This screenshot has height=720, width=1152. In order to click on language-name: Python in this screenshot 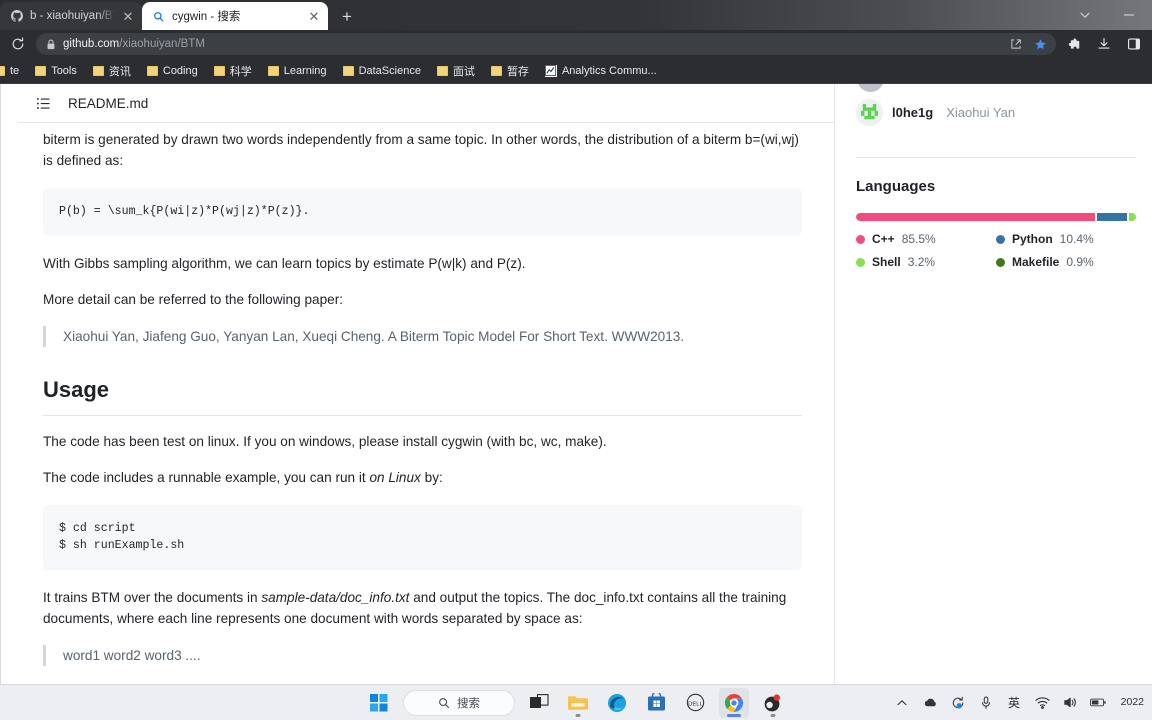, I will do `click(1032, 239)`.